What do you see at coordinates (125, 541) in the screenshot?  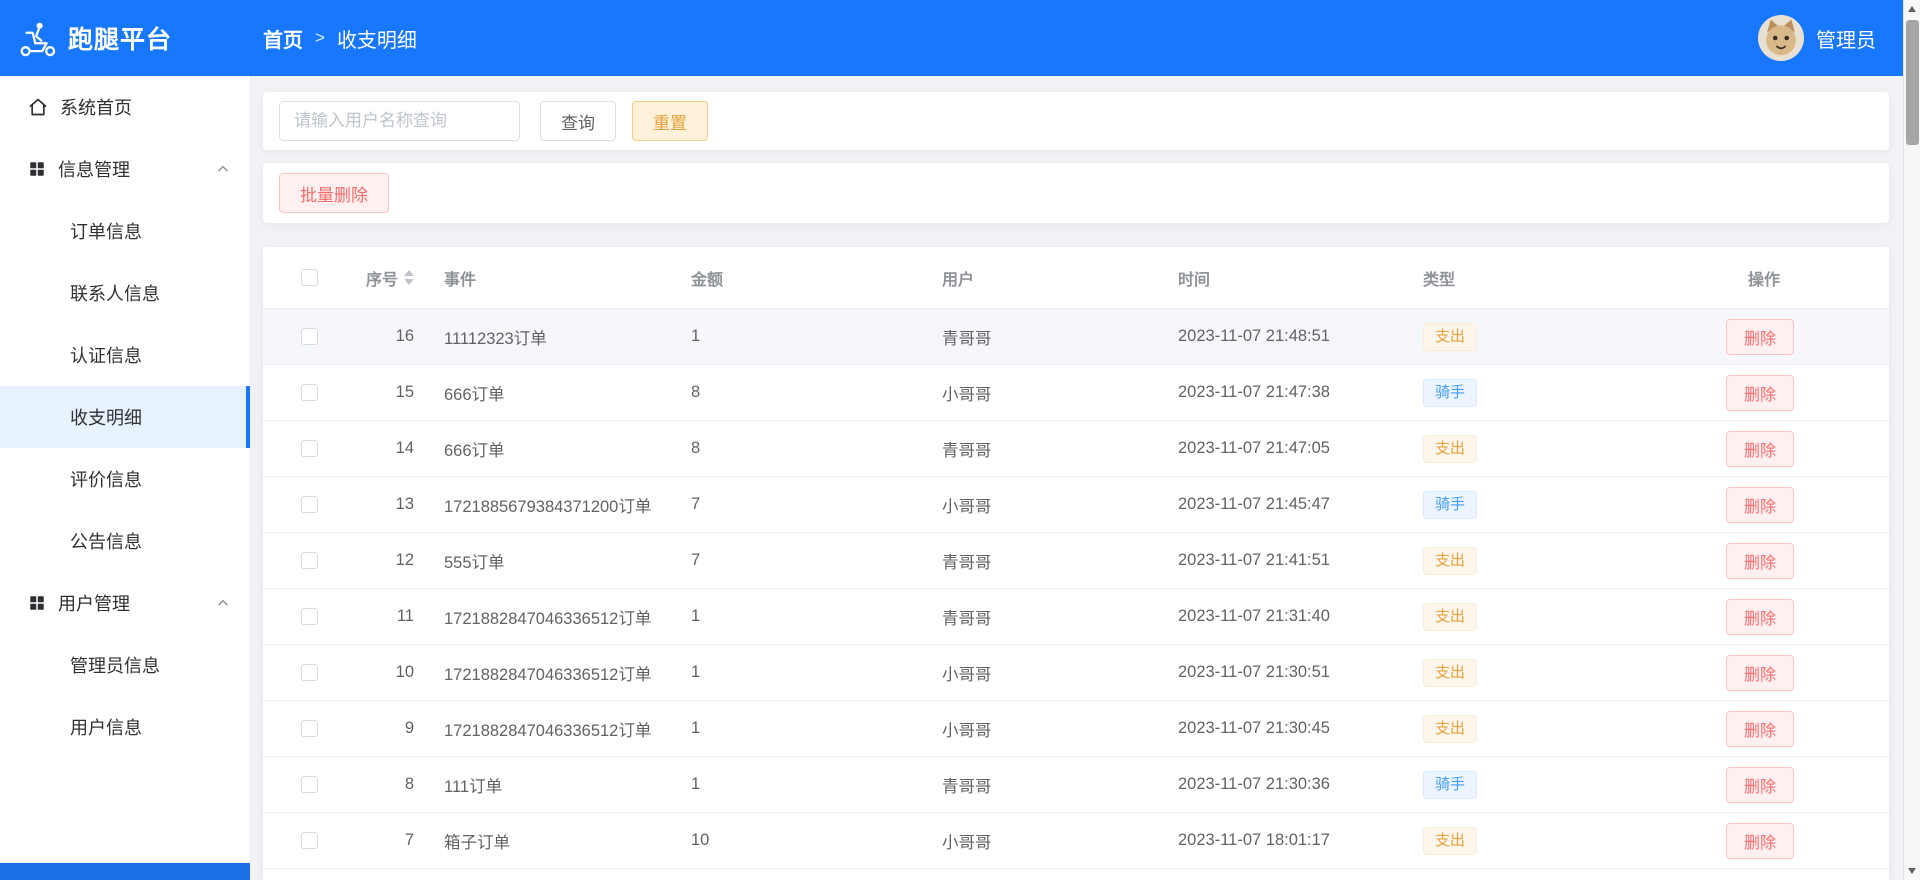 I see `sidebar-item-notice-info: 公告信息` at bounding box center [125, 541].